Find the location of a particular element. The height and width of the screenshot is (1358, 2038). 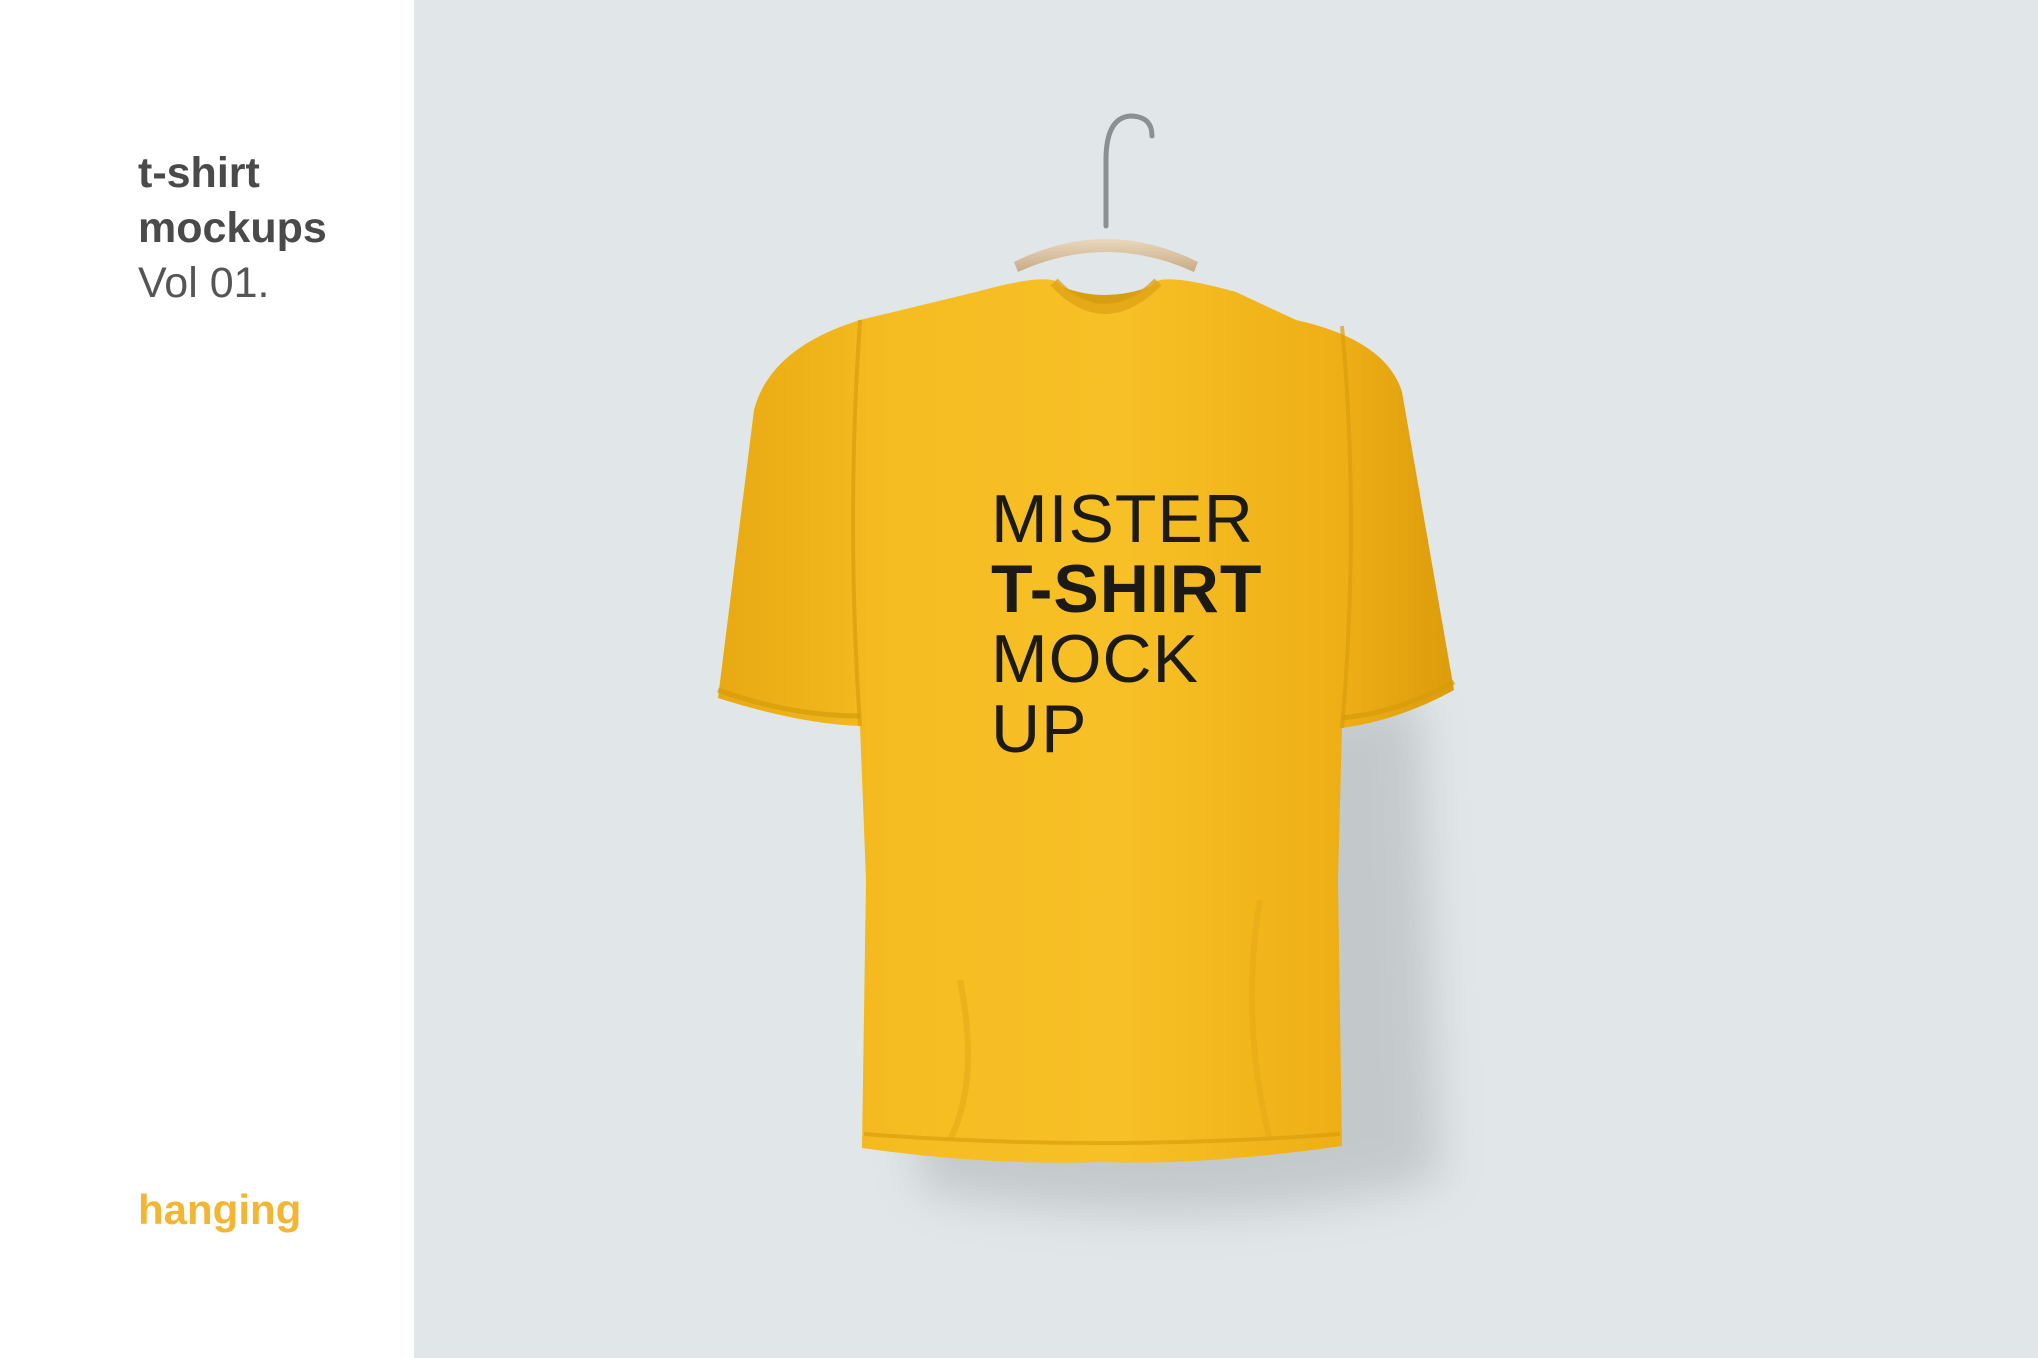

print-line-2: T-SHIRT is located at coordinates (1127, 589).